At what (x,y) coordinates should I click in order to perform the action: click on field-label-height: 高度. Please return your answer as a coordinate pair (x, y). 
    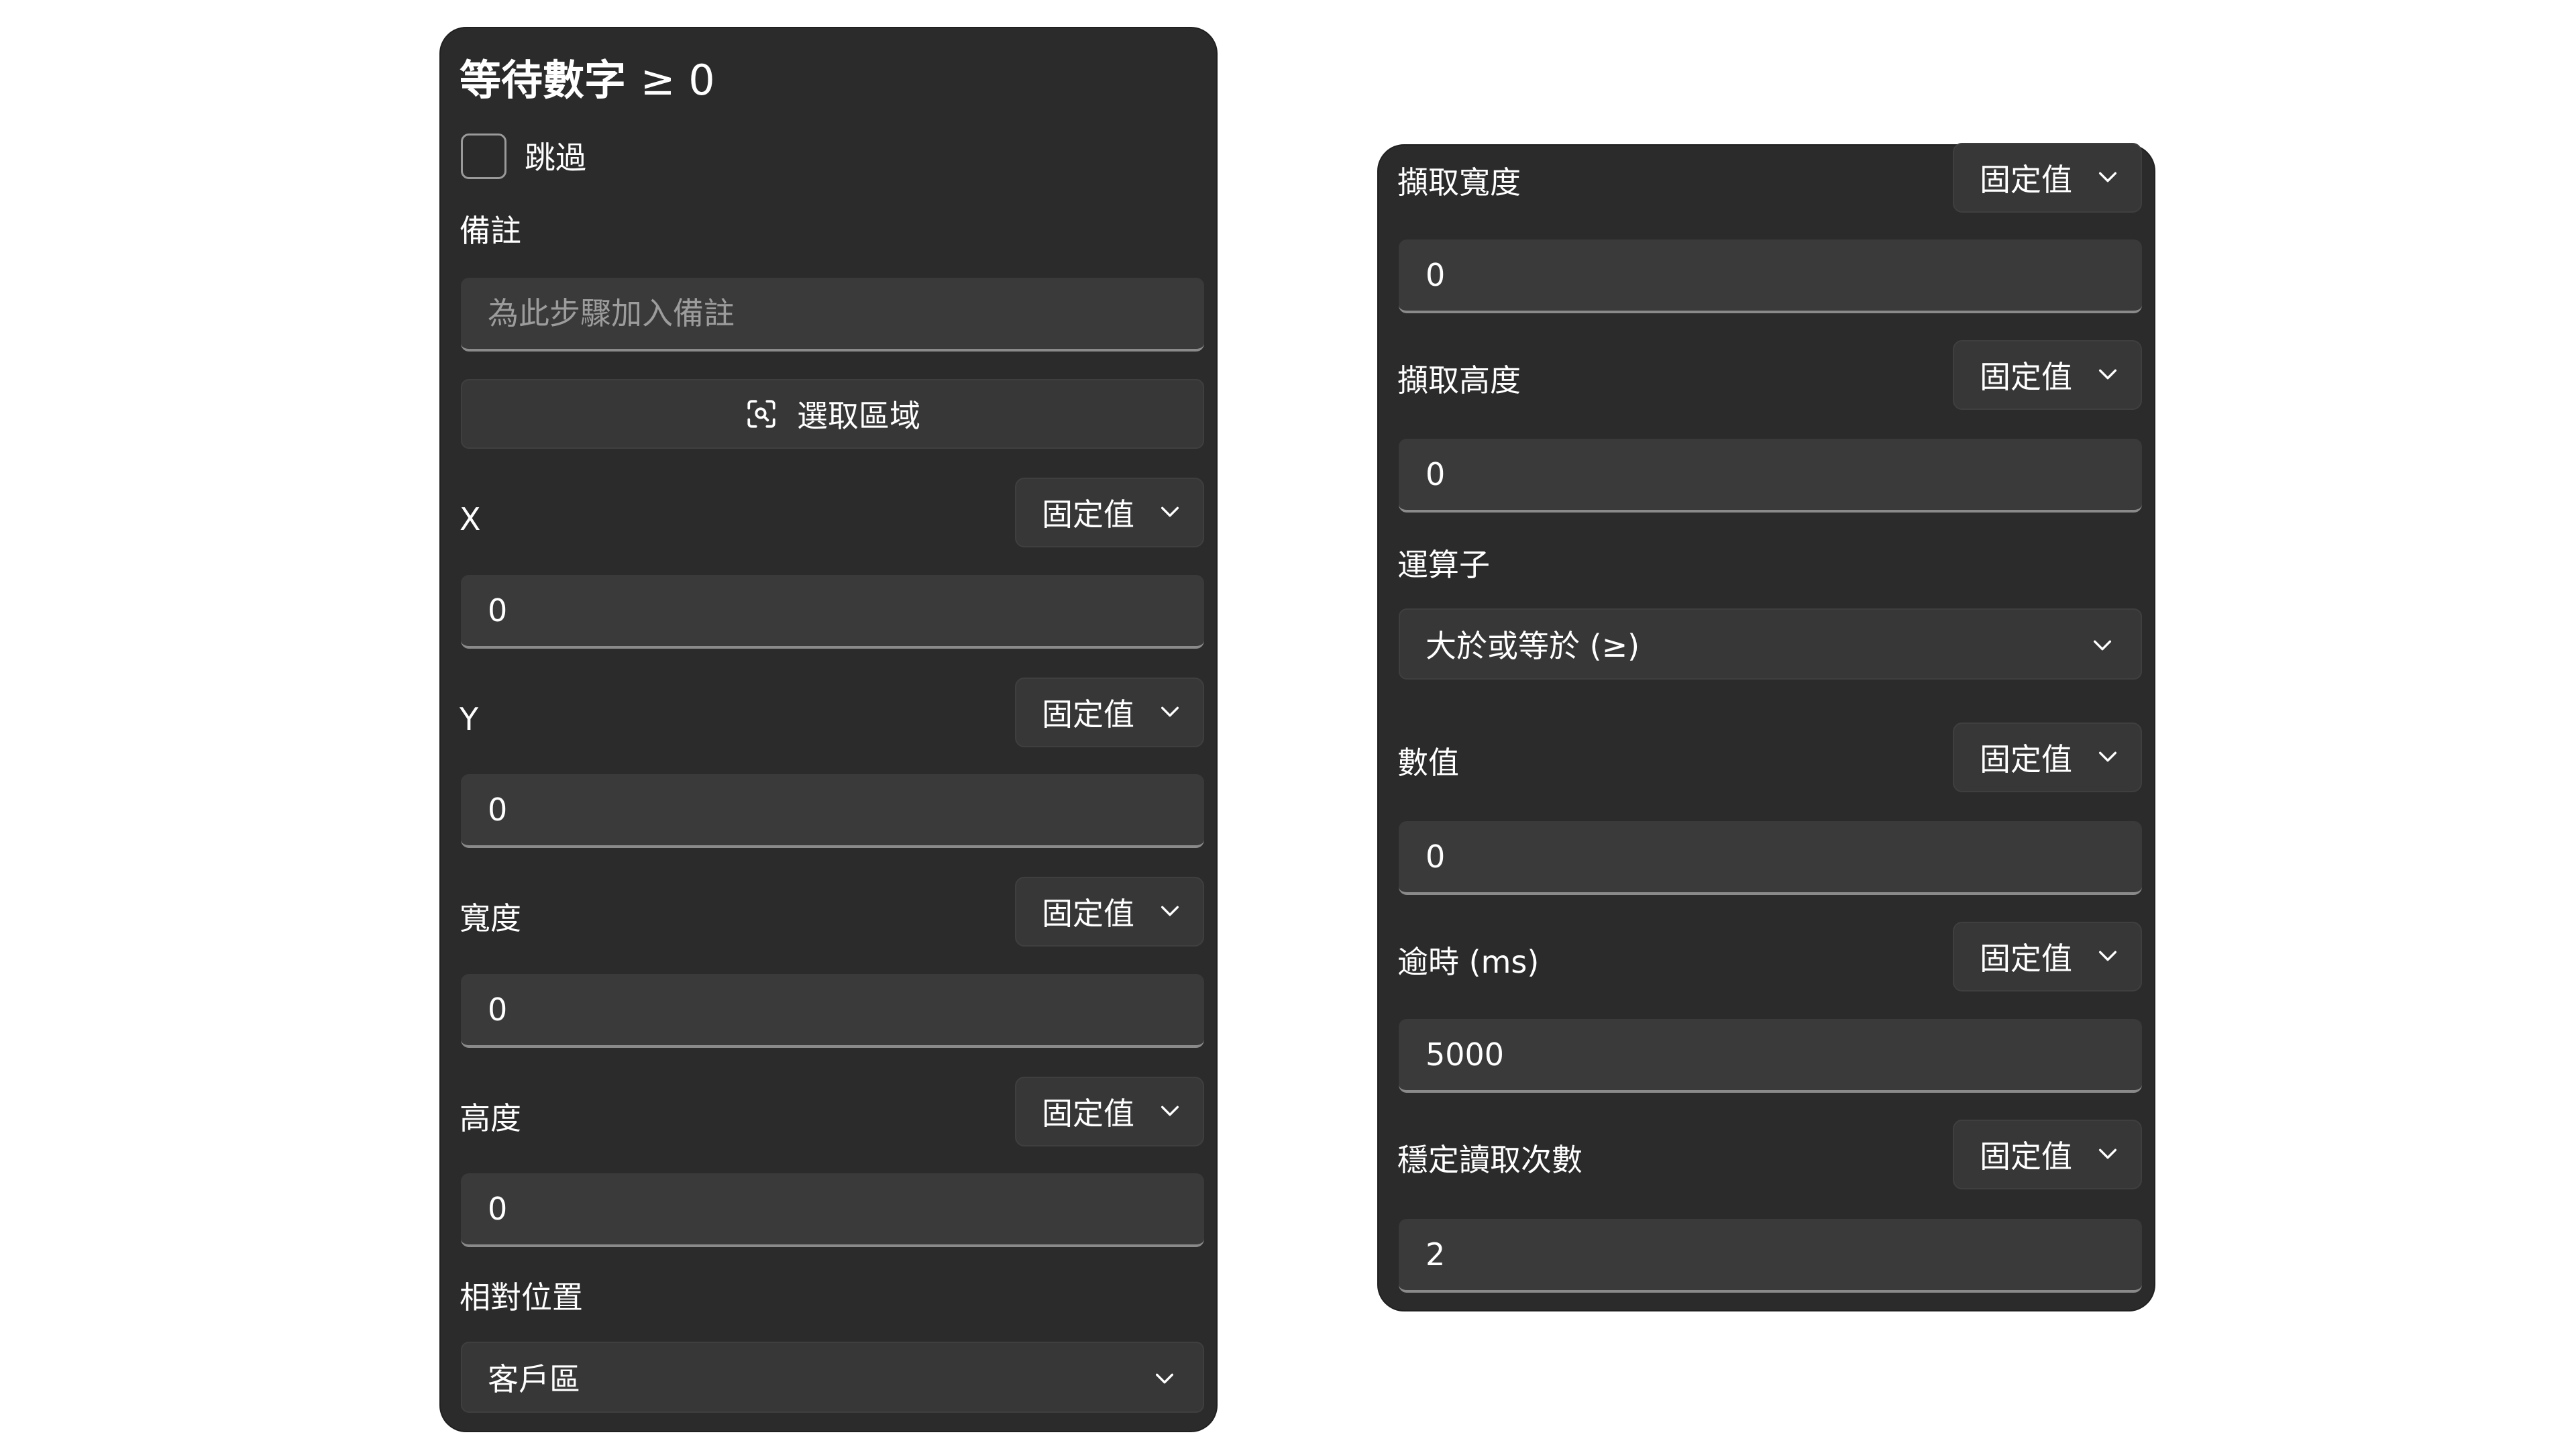
    Looking at the image, I should click on (490, 1118).